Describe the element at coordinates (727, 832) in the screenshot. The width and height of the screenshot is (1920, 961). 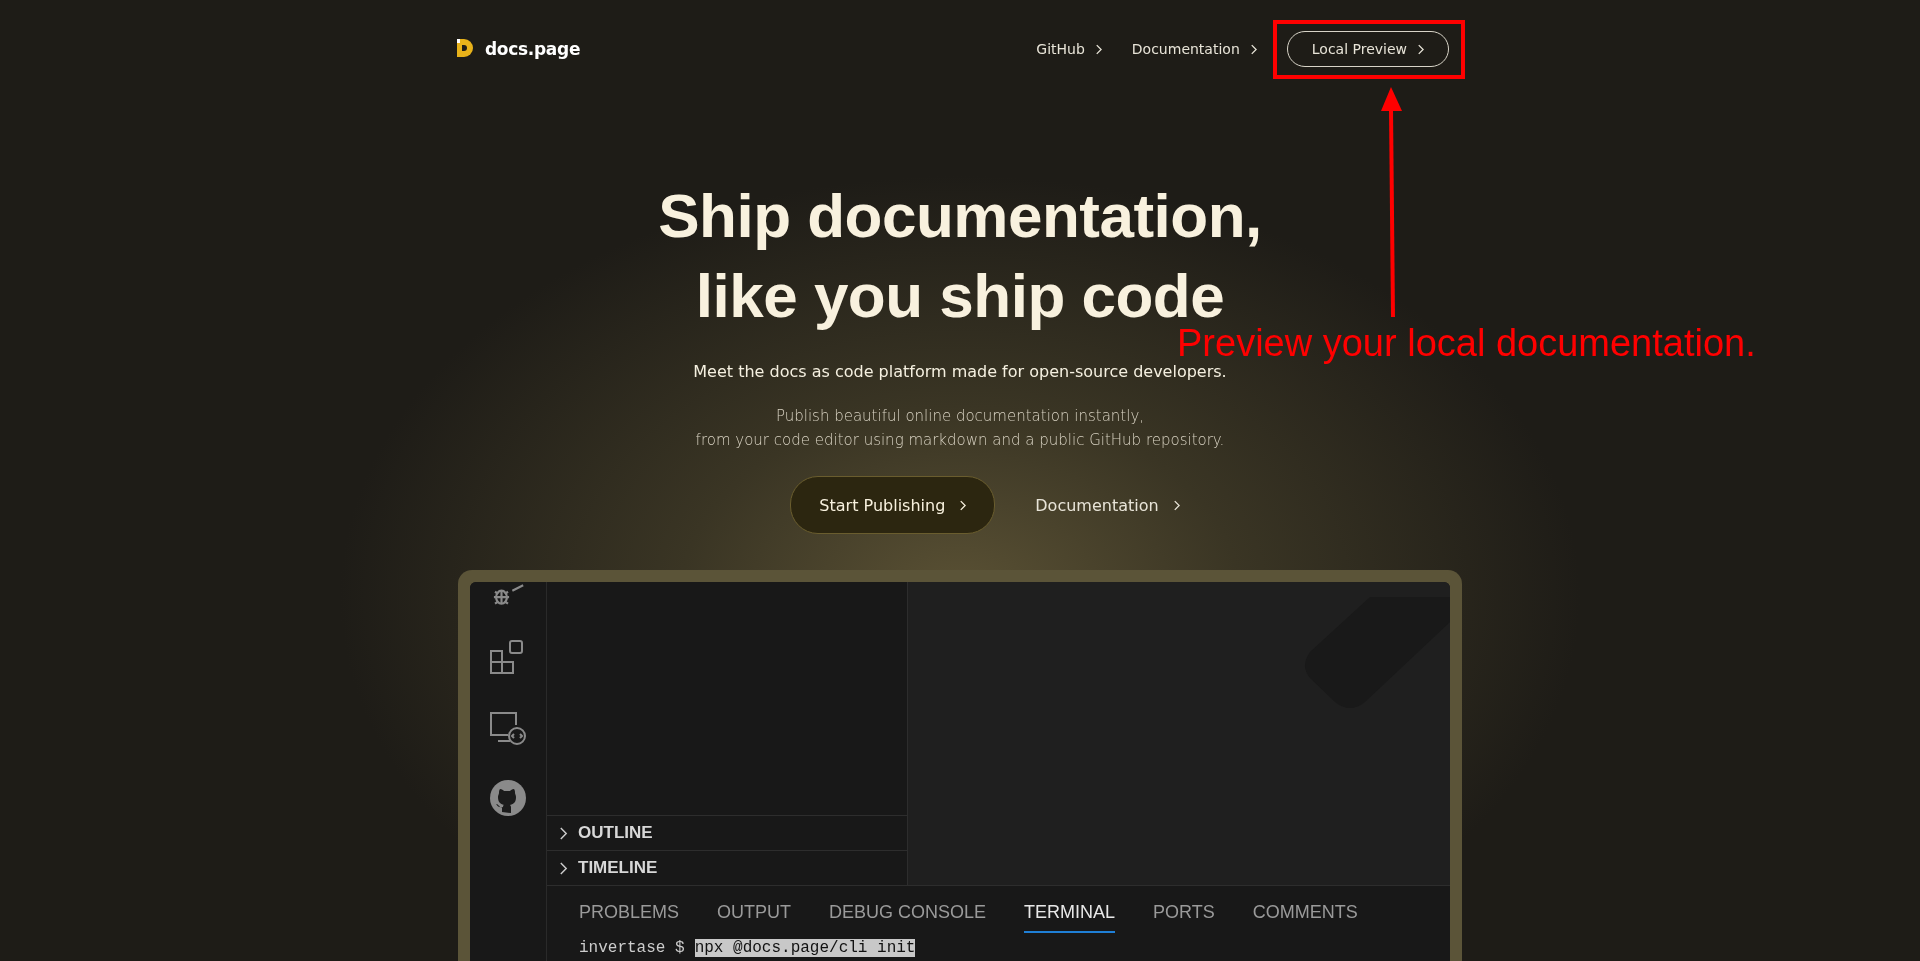
I see `sidebar-section: OUTLINE` at that location.